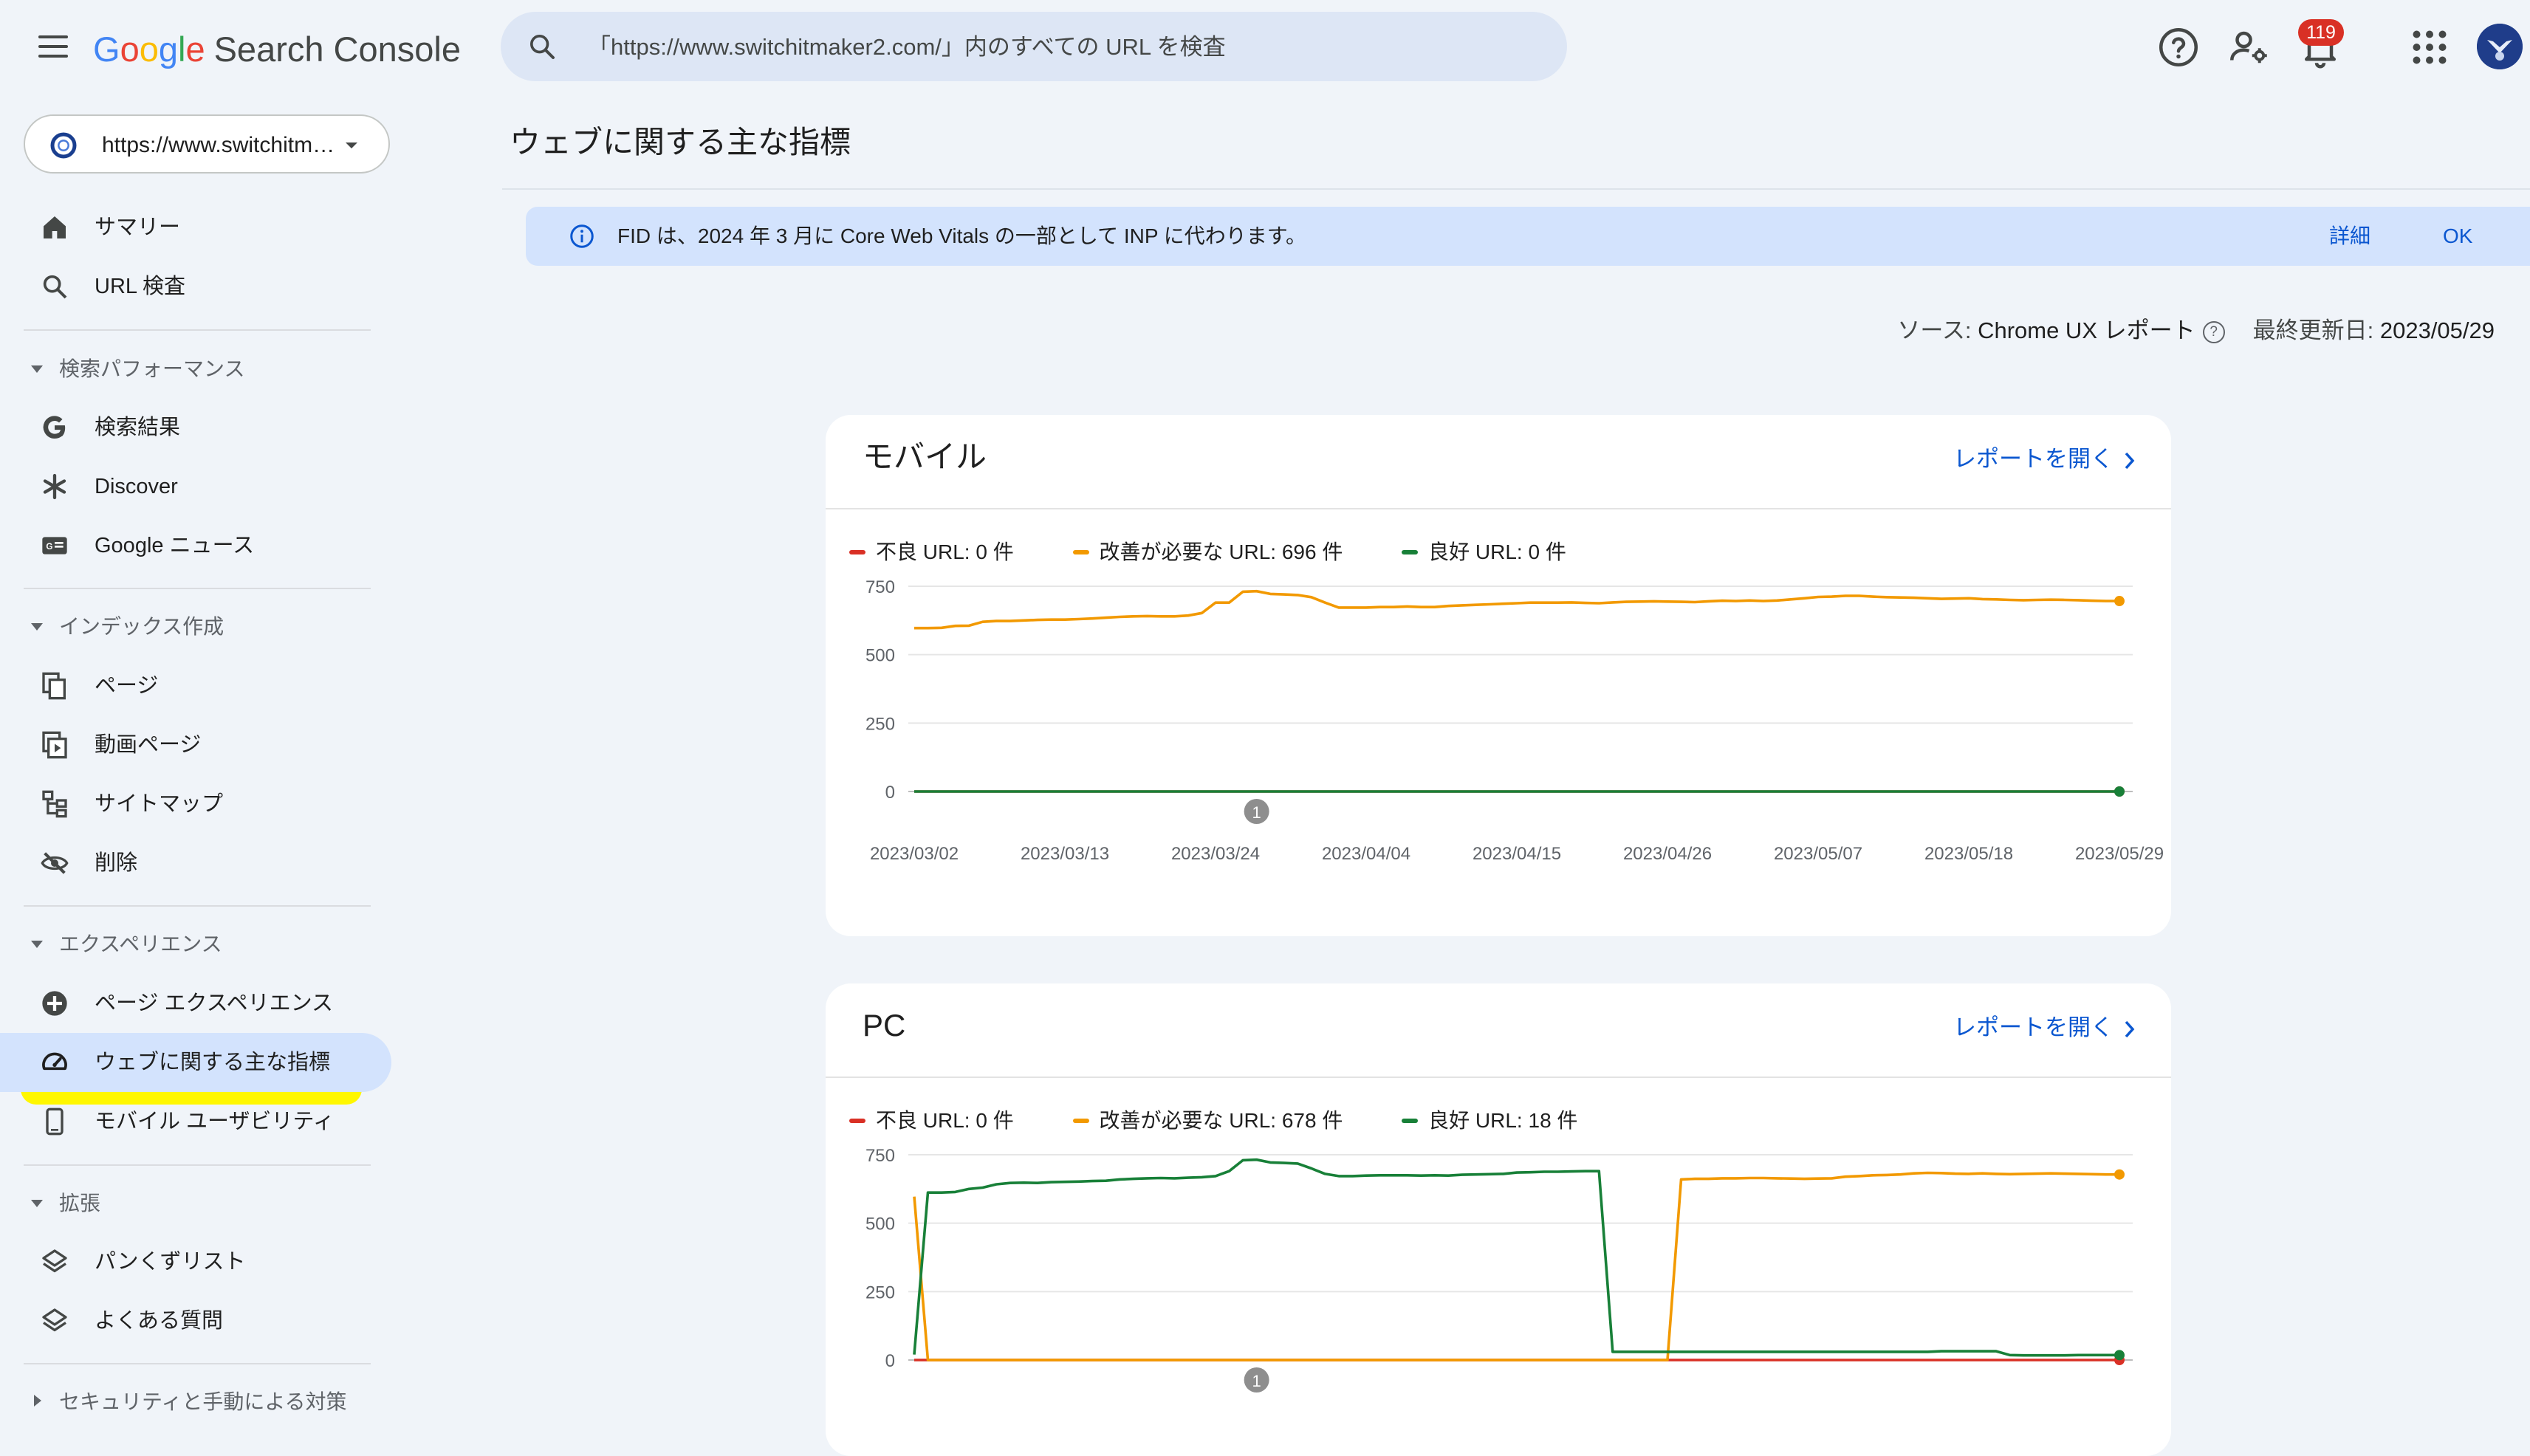  What do you see at coordinates (49, 547) in the screenshot?
I see `svg-text: G` at bounding box center [49, 547].